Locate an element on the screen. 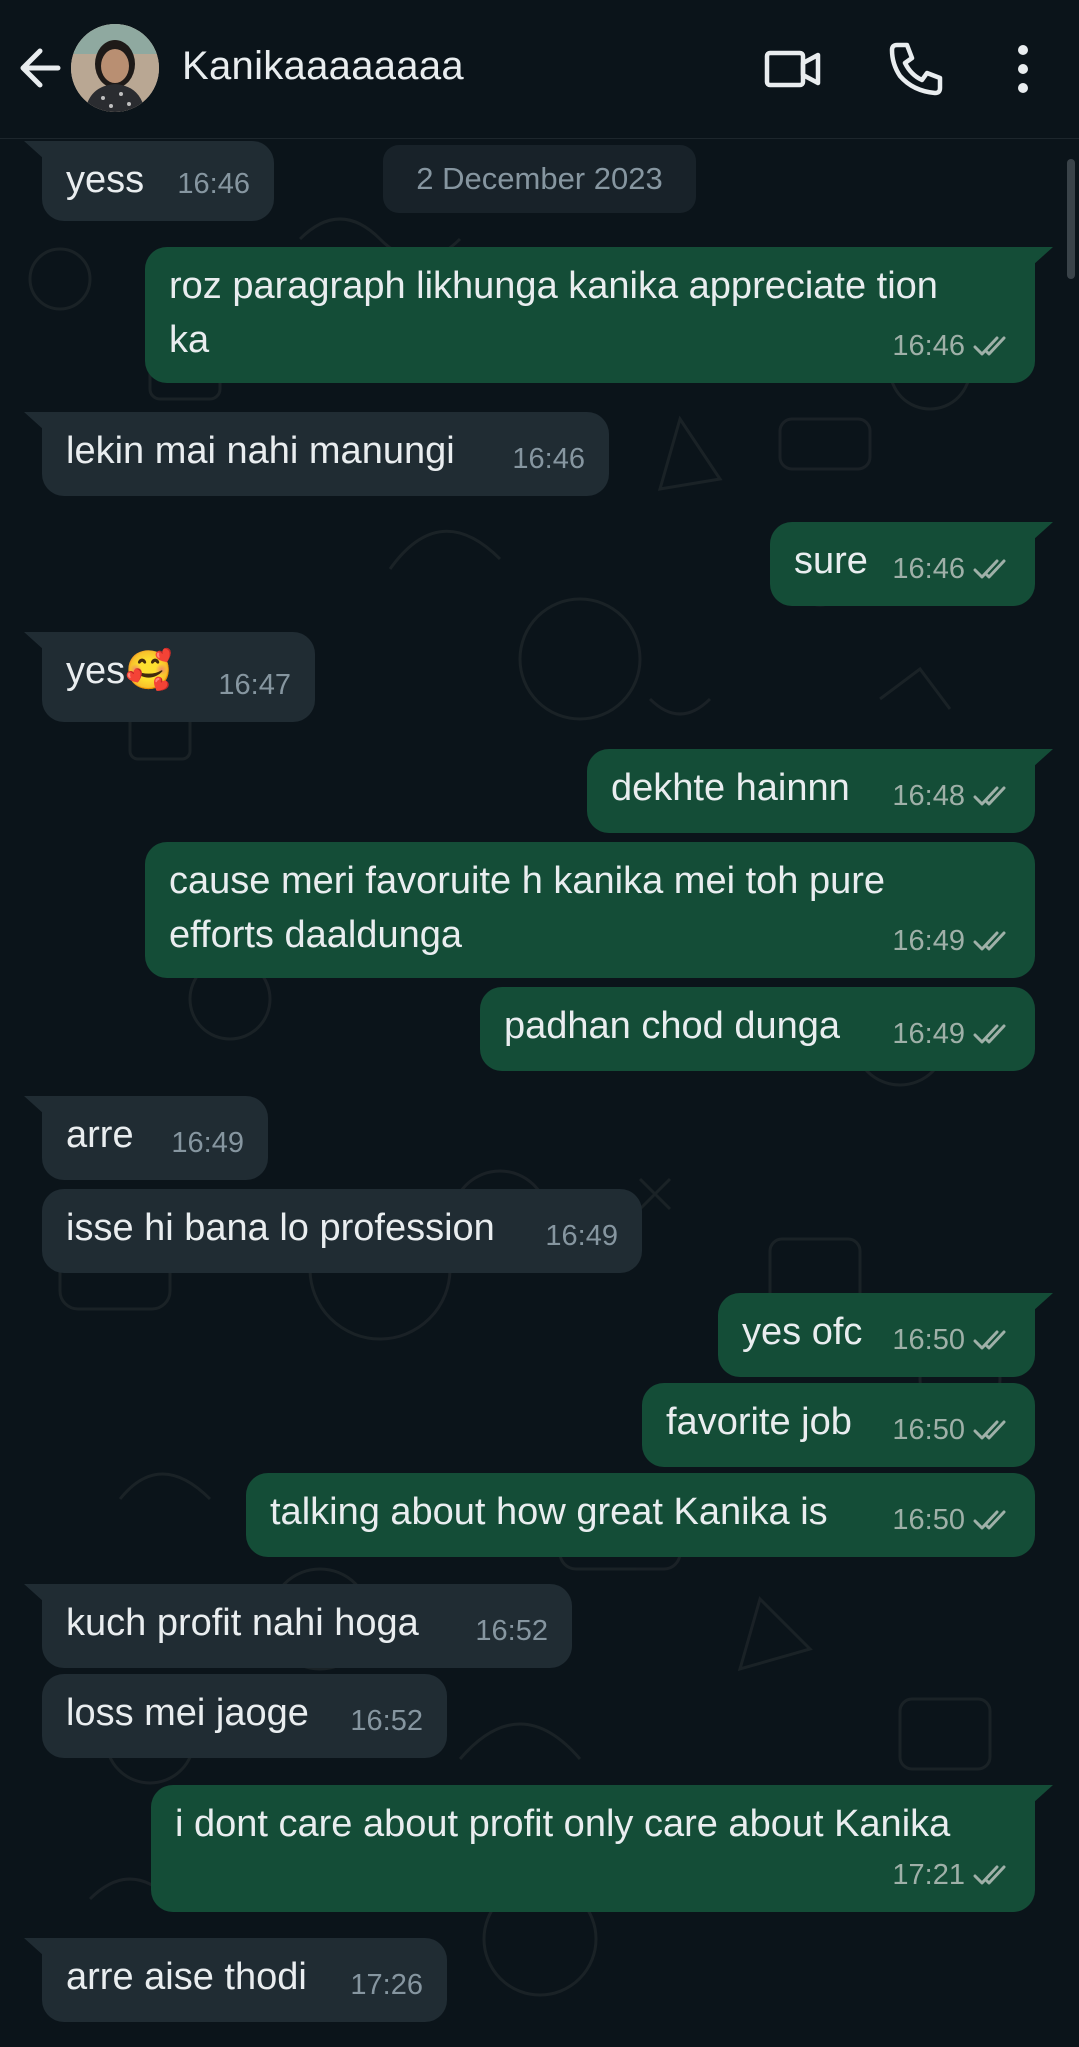  message-time: 17:21 is located at coordinates (928, 1875).